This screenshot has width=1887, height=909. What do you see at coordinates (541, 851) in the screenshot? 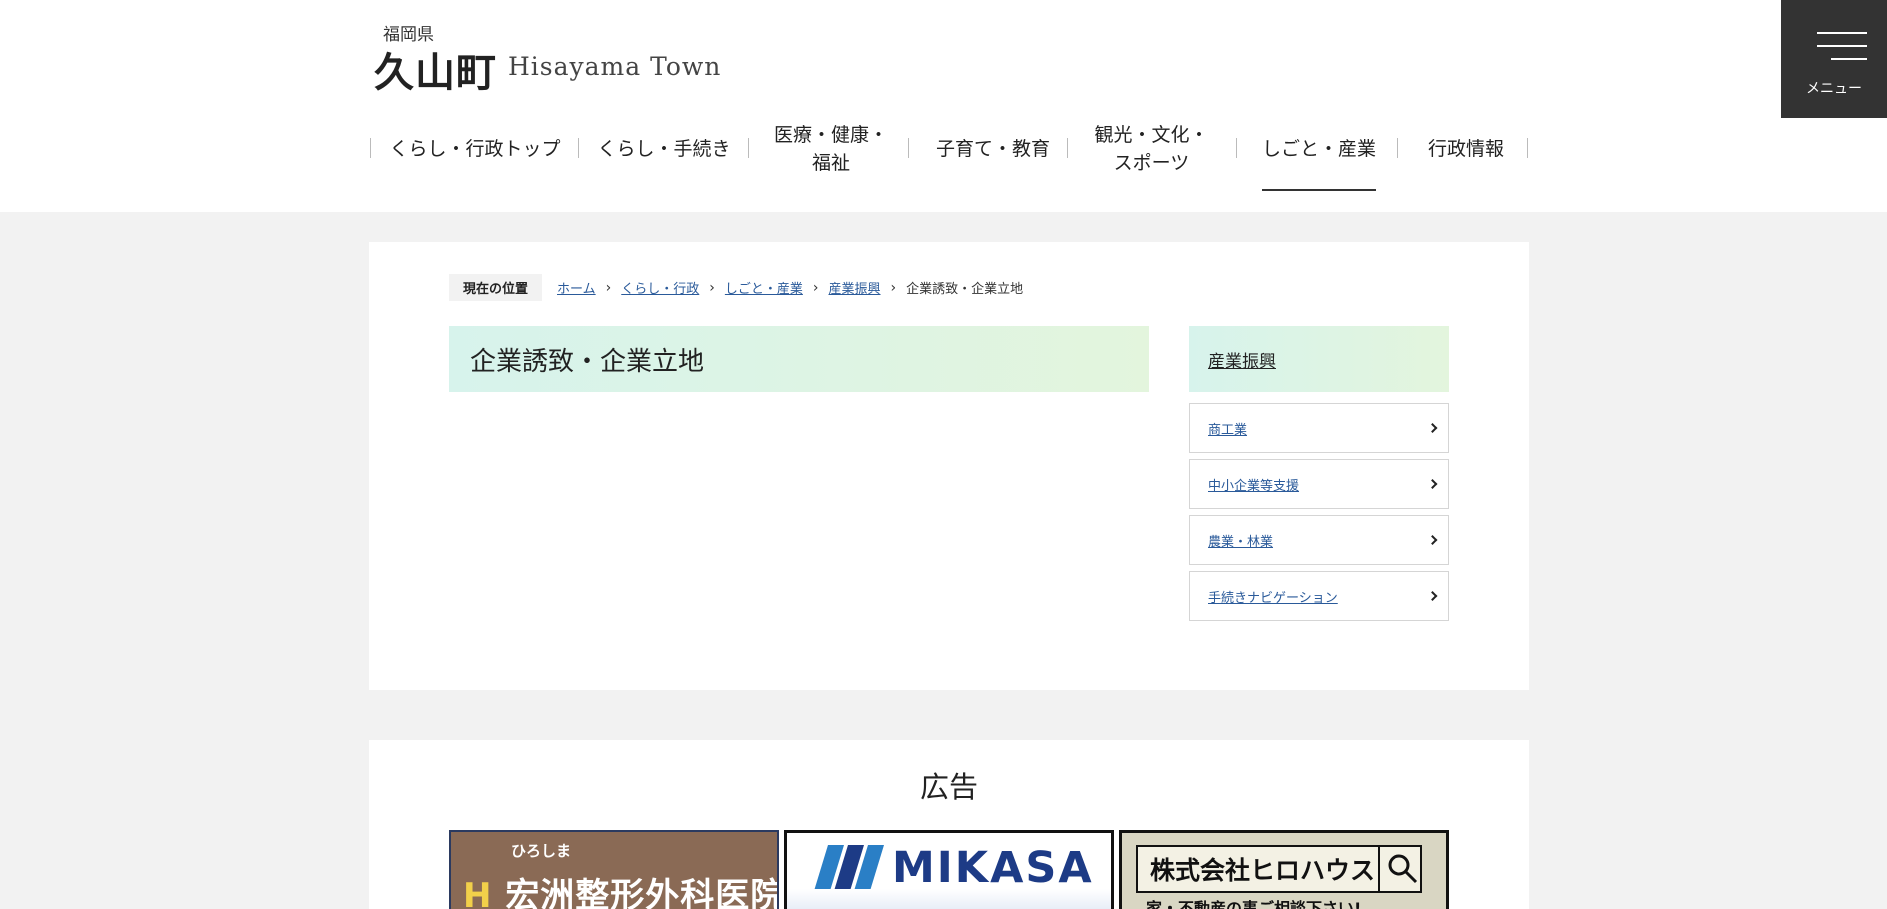
I see `ad-banner-sub: ひろしま` at bounding box center [541, 851].